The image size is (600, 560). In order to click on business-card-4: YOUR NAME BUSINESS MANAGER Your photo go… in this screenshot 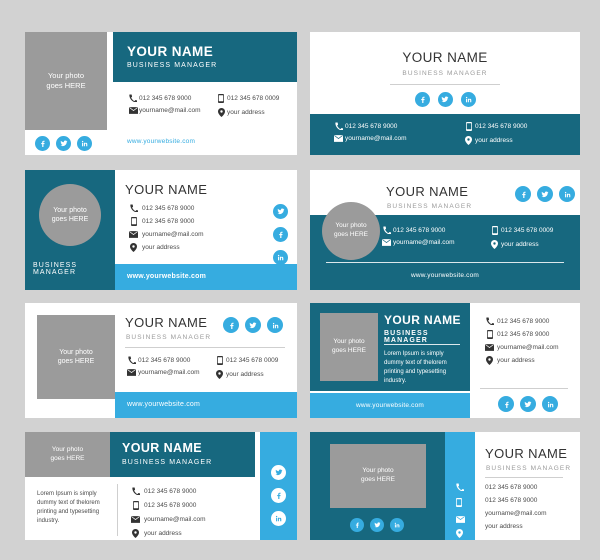, I will do `click(445, 230)`.